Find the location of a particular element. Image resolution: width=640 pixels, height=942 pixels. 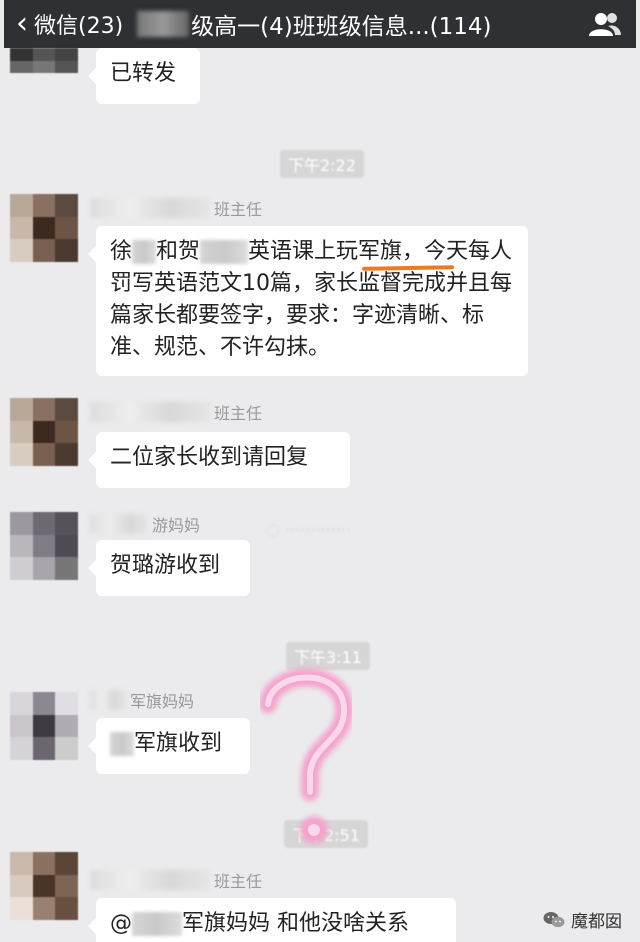

message-bubble: @ 军旗妈妈 和他没啥关系 is located at coordinates (272, 920).